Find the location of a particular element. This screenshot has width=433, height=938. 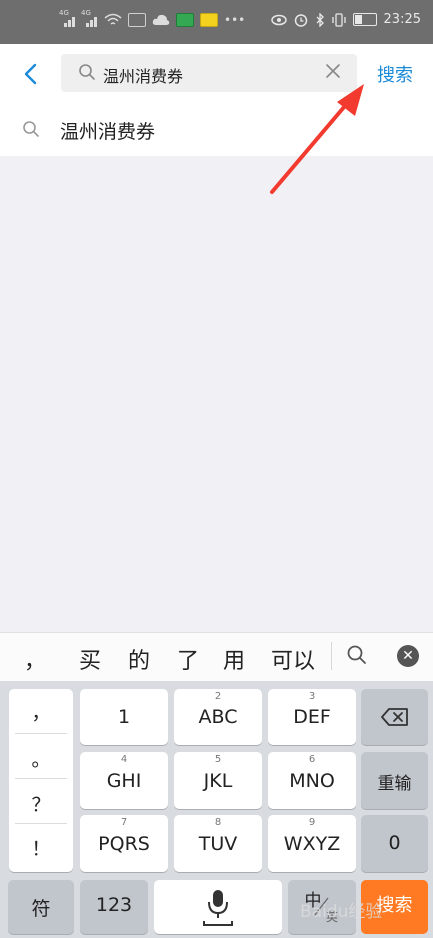

key-label: PQRS is located at coordinates (124, 844).